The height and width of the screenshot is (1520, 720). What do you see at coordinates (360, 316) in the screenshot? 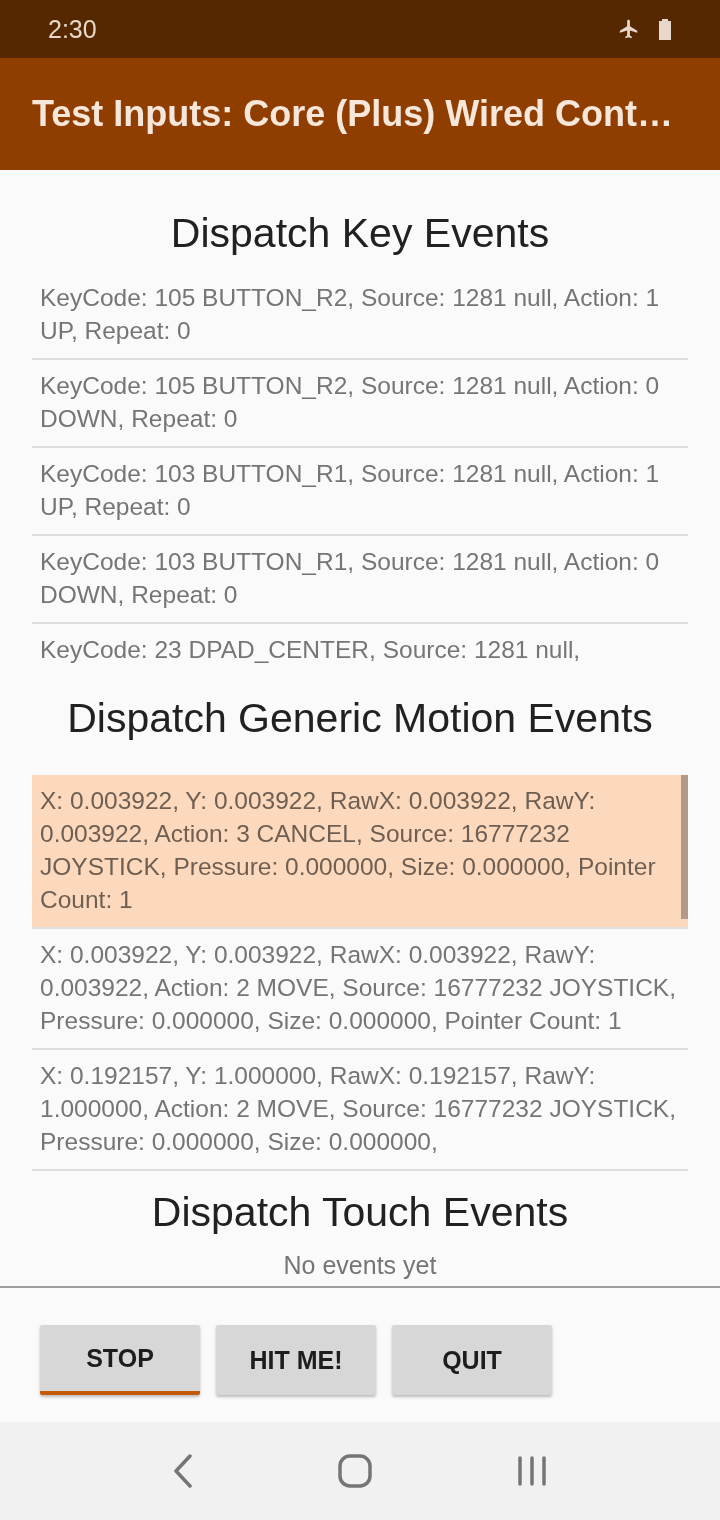
I see `event-item: KeyCode: 105 BUTTON_R2, Source: 1281 null, Action: 1 UP, Repeat: 0` at bounding box center [360, 316].